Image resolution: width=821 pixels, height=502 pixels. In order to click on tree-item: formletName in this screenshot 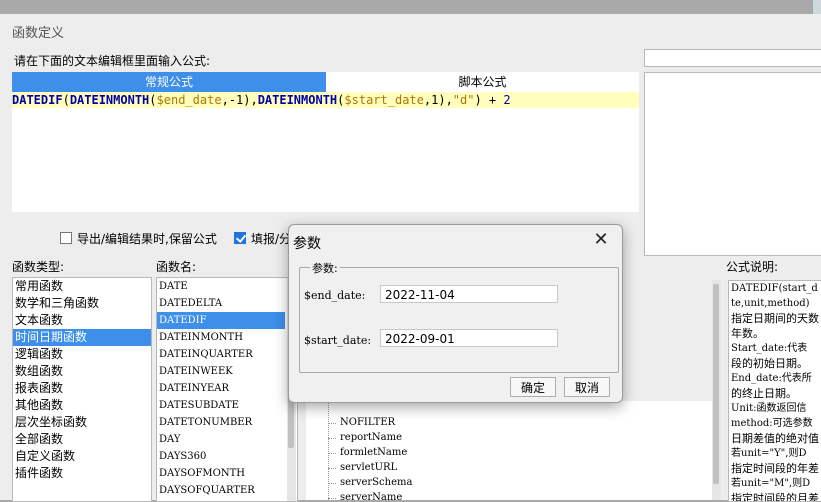, I will do `click(373, 452)`.